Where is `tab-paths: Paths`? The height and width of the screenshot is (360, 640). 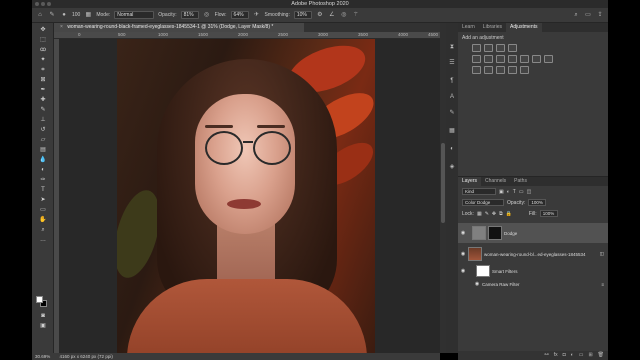
tab-paths: Paths is located at coordinates (520, 181).